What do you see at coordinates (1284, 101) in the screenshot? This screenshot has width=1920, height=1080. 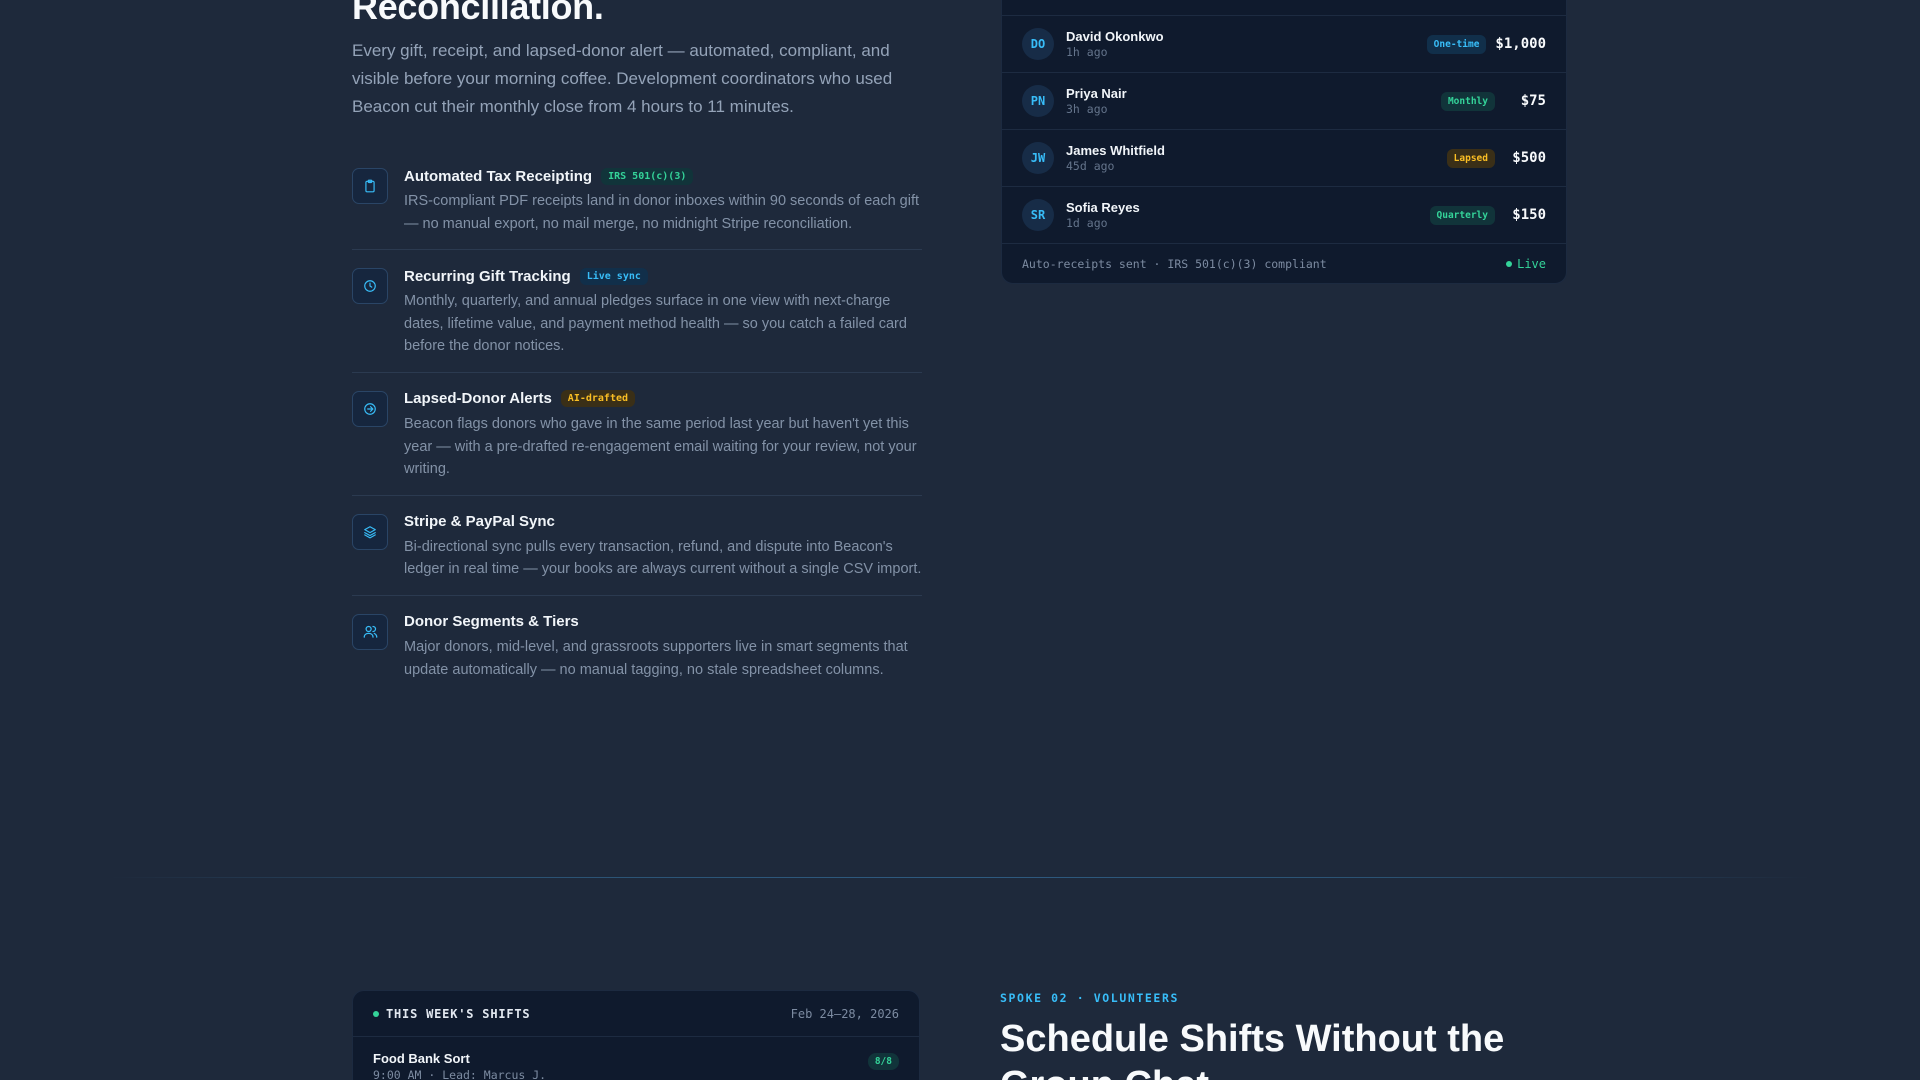 I see `donor-row: PN Priya Nair 3h ago Monthly $75` at bounding box center [1284, 101].